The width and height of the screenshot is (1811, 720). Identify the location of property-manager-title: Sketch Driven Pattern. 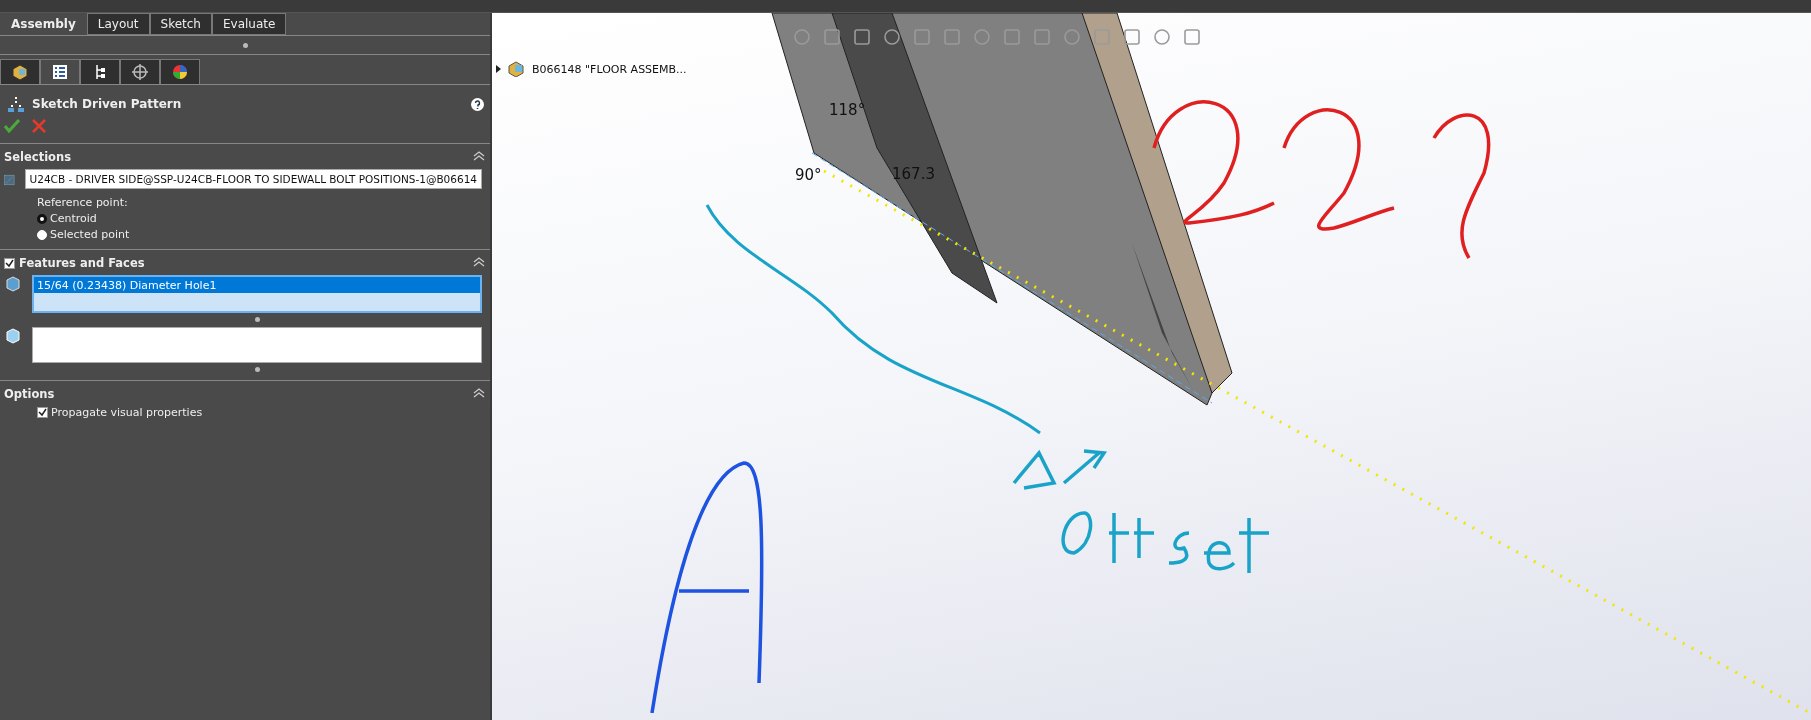
(107, 104).